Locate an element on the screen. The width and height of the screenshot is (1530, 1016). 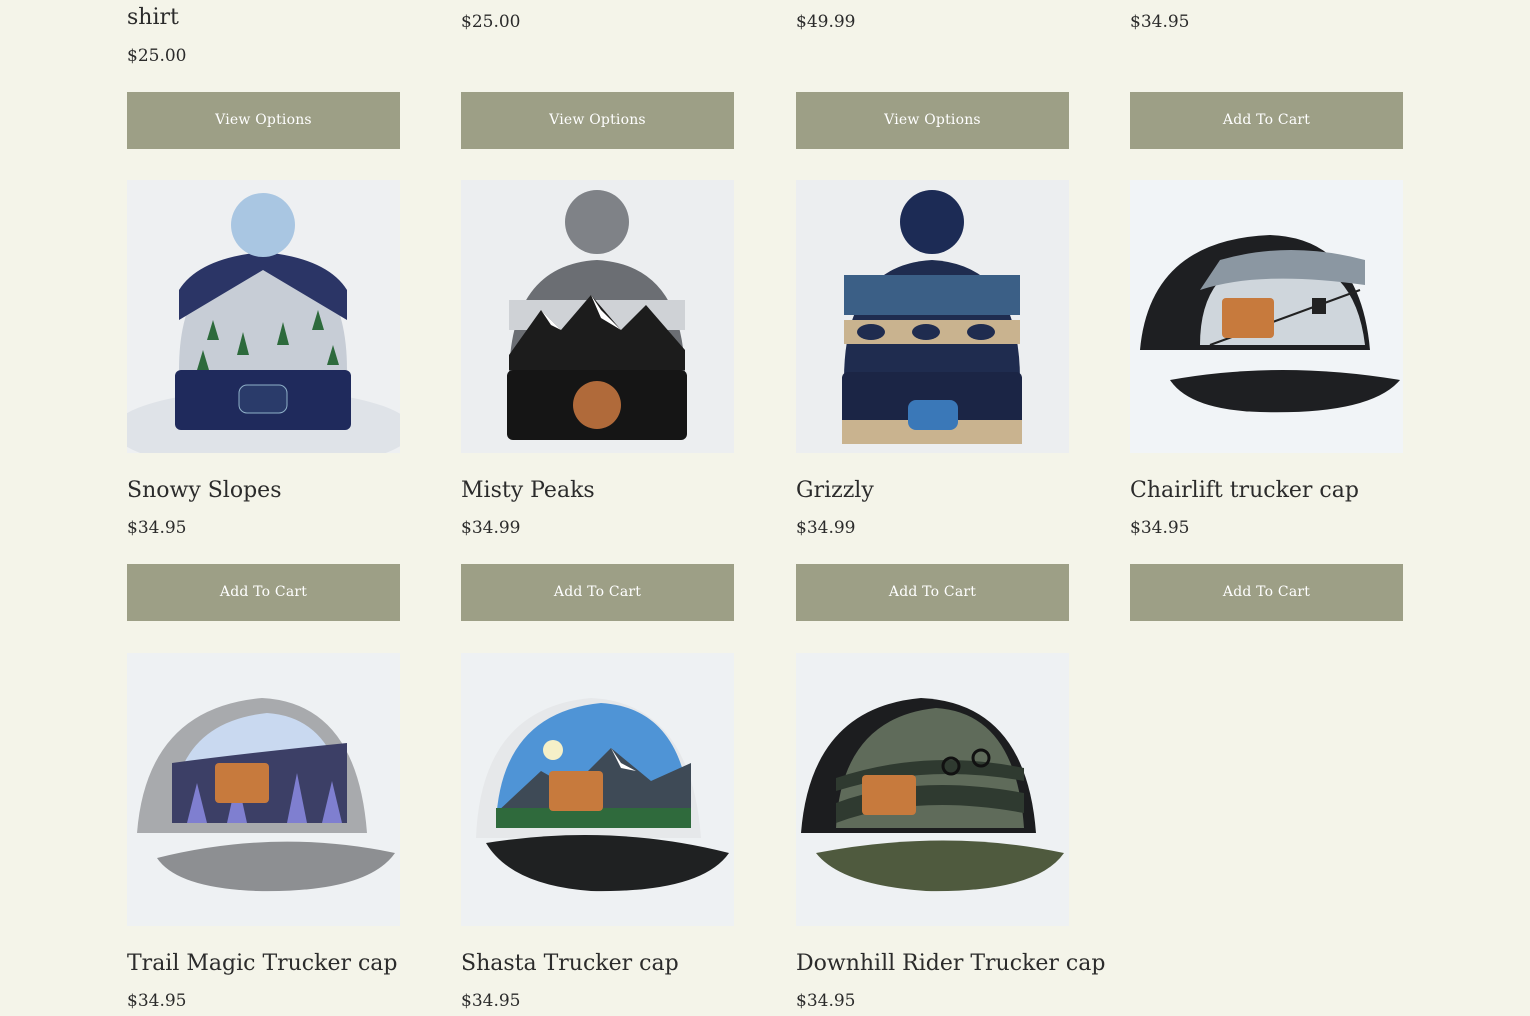
navy-beanie-icon is located at coordinates (263, 316).